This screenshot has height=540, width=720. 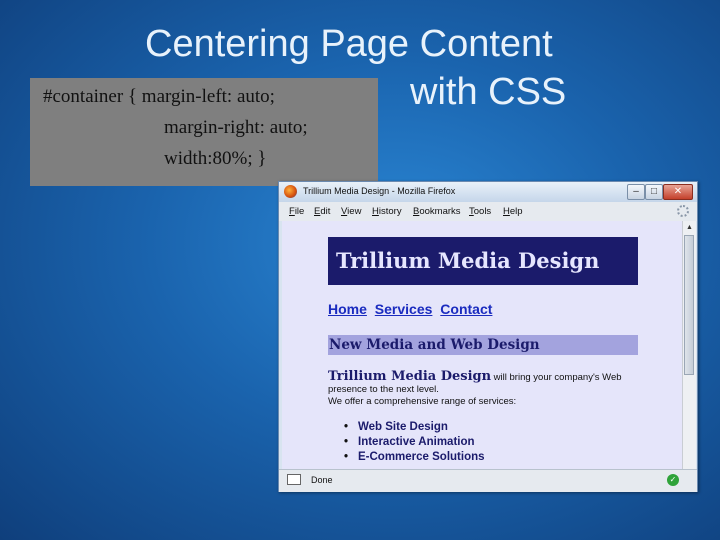 What do you see at coordinates (379, 191) in the screenshot?
I see `window-title: Trillium Media Design - Mozilla Firefox` at bounding box center [379, 191].